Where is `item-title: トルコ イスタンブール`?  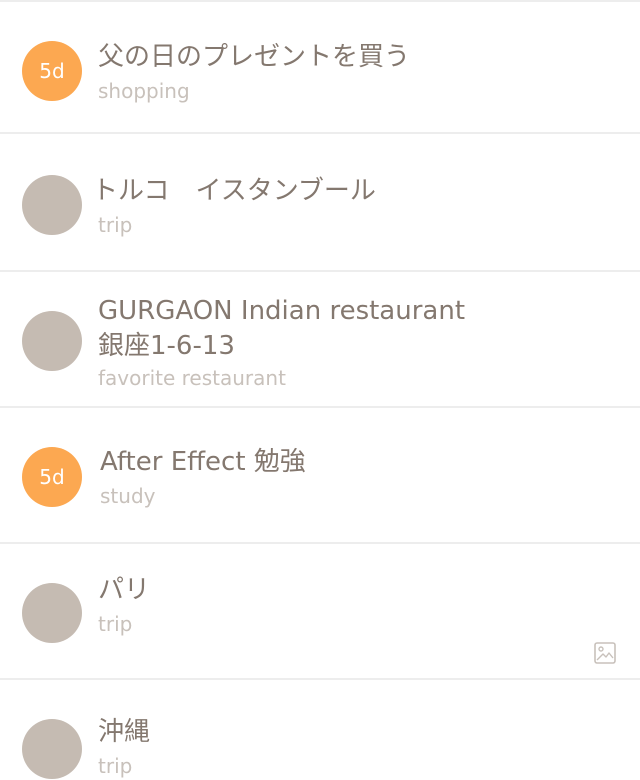
item-title: トルコ イスタンブール is located at coordinates (234, 191).